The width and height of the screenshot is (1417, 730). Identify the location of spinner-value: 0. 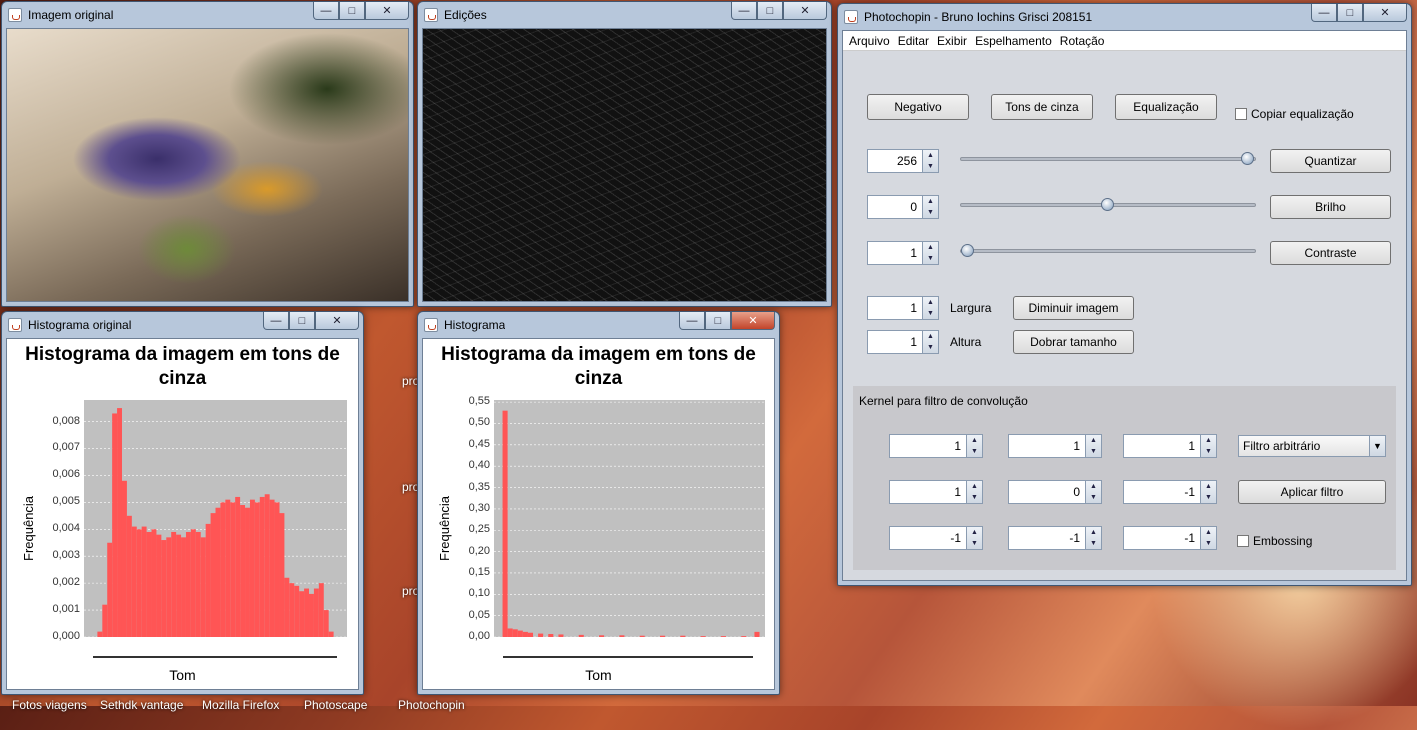
(895, 207).